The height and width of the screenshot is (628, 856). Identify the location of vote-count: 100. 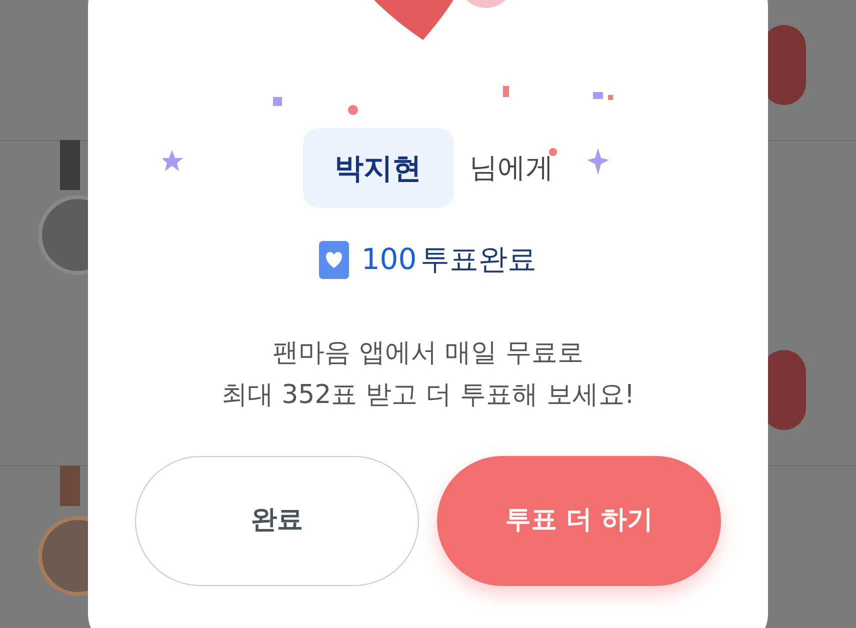
(389, 259).